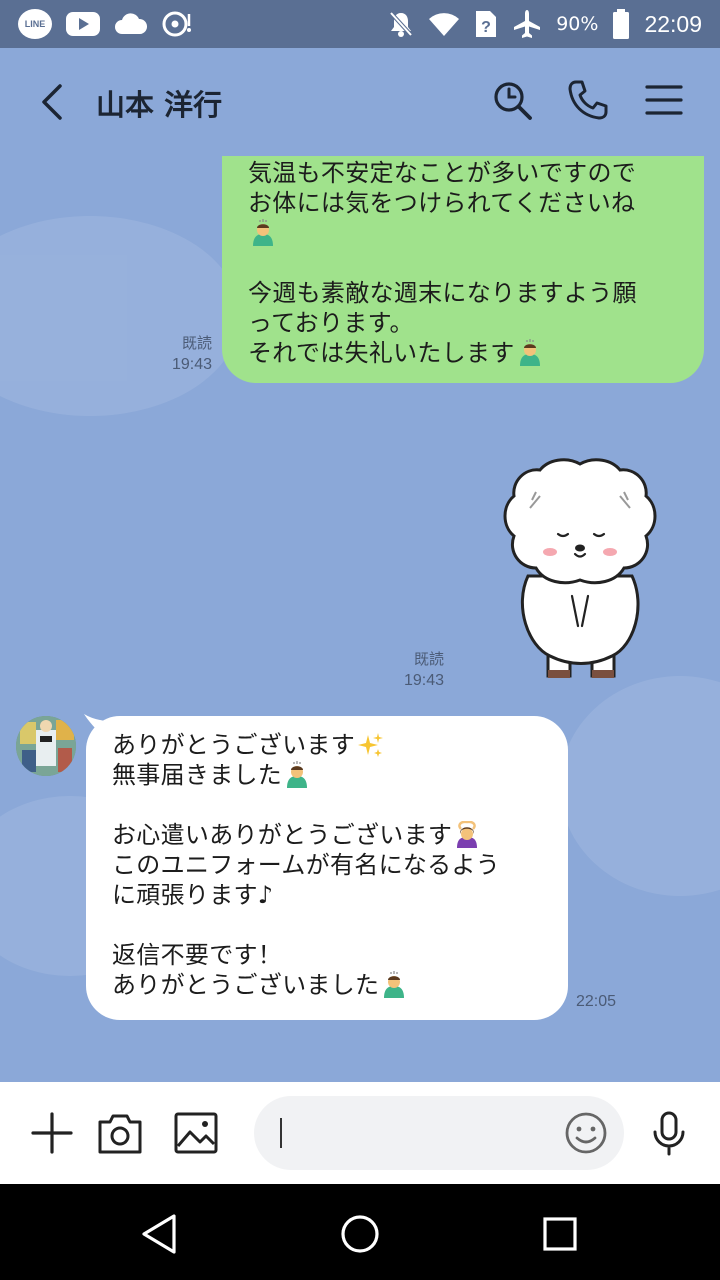 The width and height of the screenshot is (720, 1280). I want to click on unknown-sim-icon: ?, so click(486, 24).